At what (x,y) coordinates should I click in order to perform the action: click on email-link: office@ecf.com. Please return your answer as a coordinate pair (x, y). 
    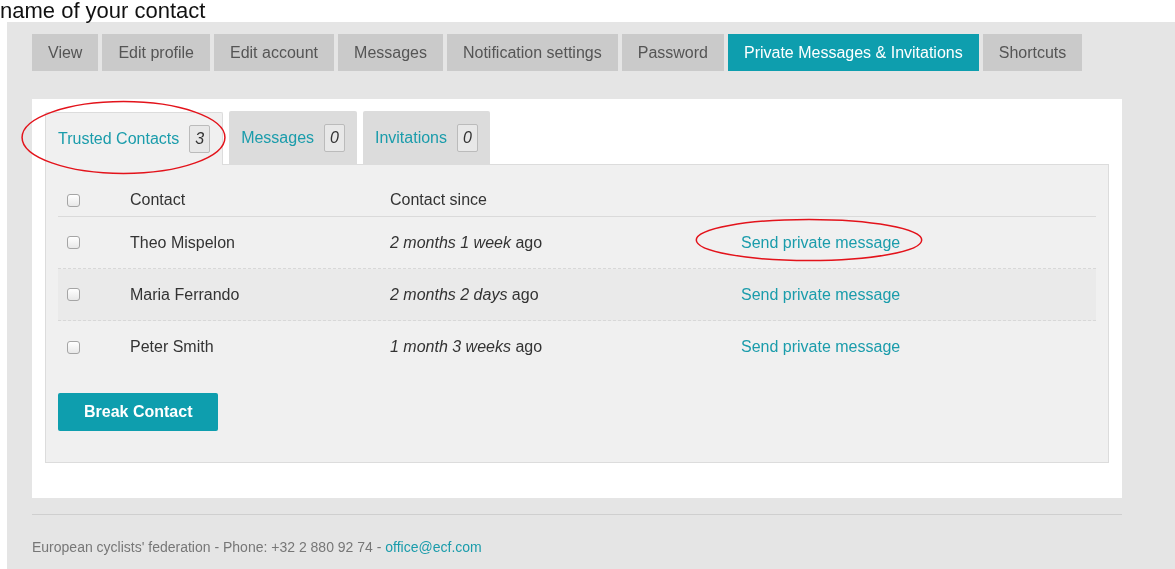
    Looking at the image, I should click on (433, 547).